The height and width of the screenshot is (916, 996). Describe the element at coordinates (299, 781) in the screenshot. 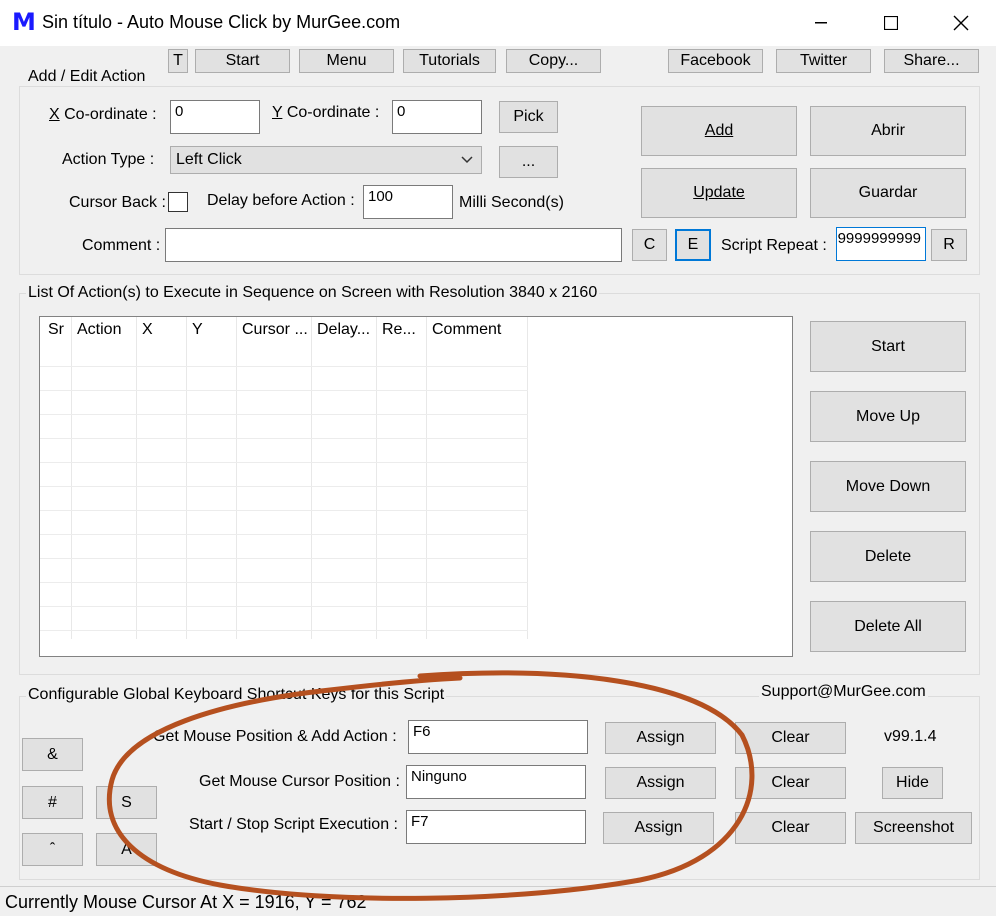

I see `shortcut-label: Get Mouse Cursor Position :` at that location.